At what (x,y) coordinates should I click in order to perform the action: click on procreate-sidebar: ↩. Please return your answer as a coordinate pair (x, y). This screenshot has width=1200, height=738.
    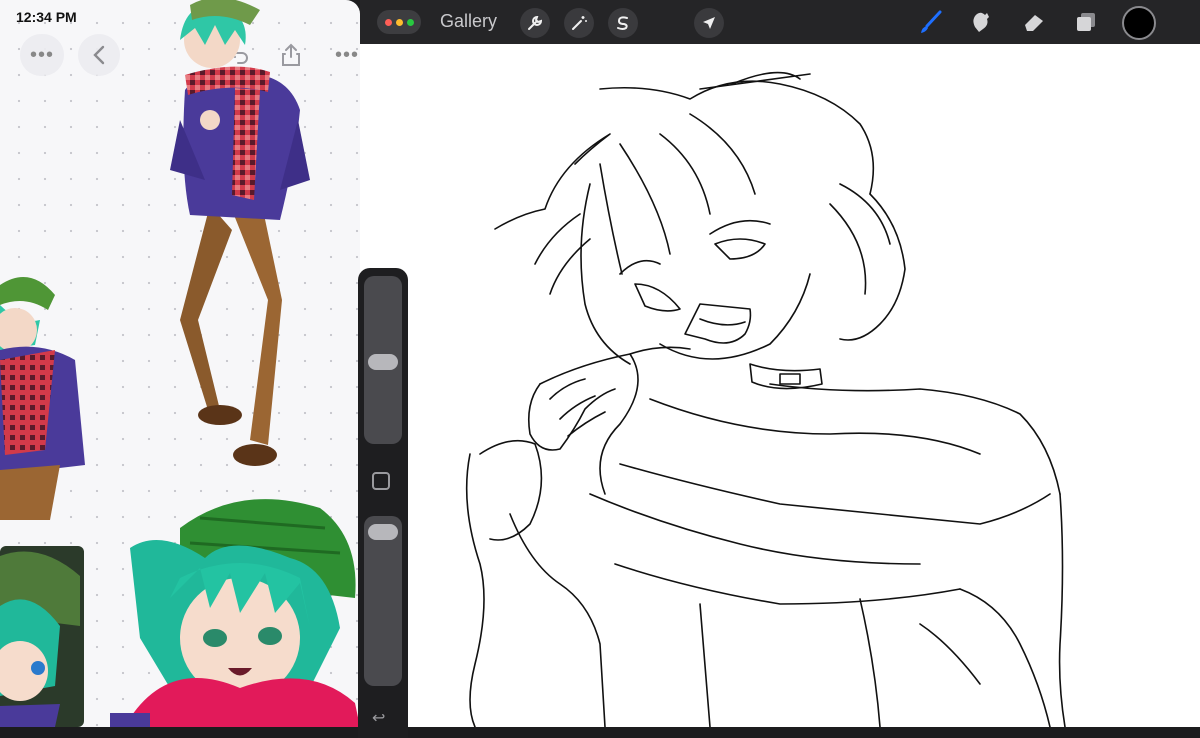
    Looking at the image, I should click on (383, 503).